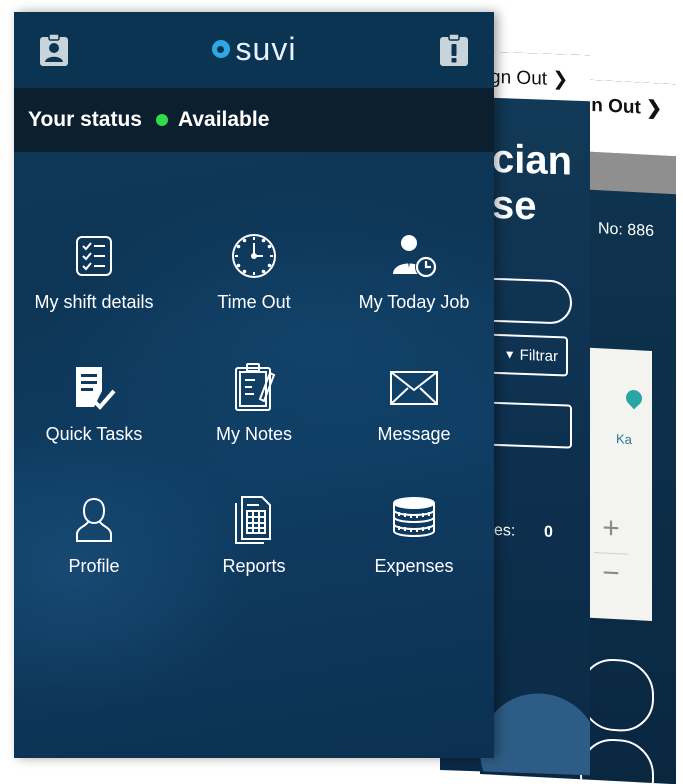 The image size is (683, 784). What do you see at coordinates (254, 566) in the screenshot?
I see `menu-item-label: Reports` at bounding box center [254, 566].